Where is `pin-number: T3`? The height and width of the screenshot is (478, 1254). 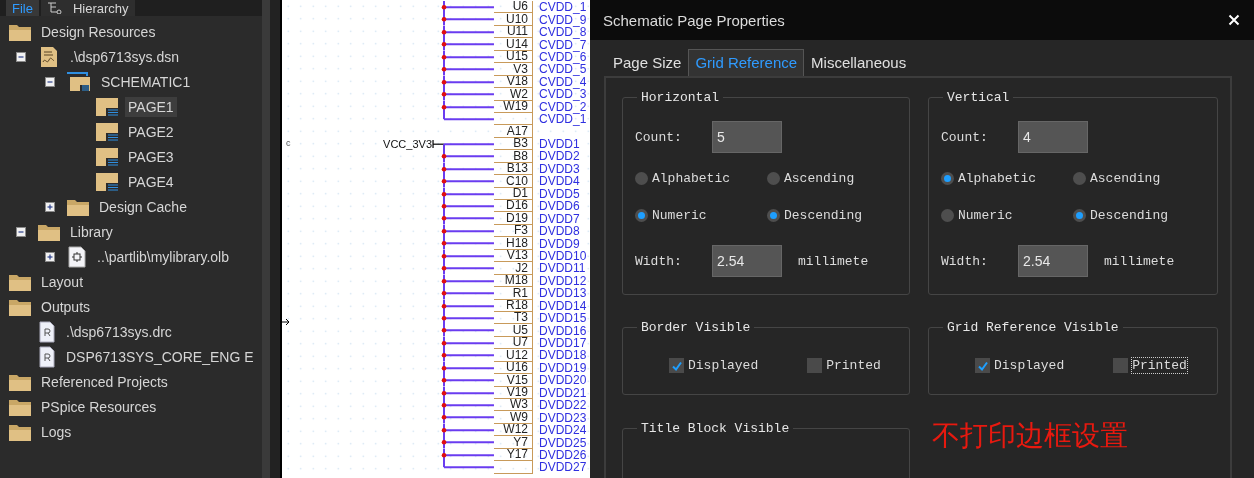 pin-number: T3 is located at coordinates (521, 317).